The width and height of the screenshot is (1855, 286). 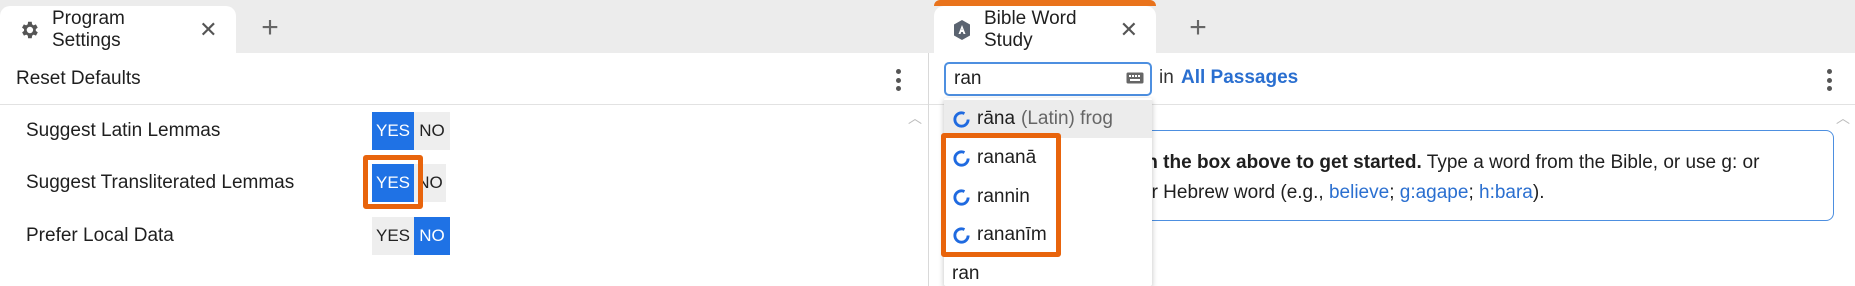 What do you see at coordinates (1166, 77) in the screenshot?
I see `scope-in-label: in` at bounding box center [1166, 77].